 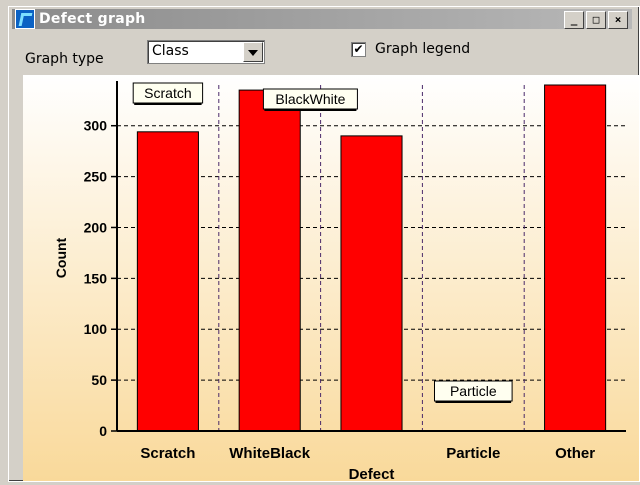 I want to click on annotation-label: Scratch, so click(x=167, y=93).